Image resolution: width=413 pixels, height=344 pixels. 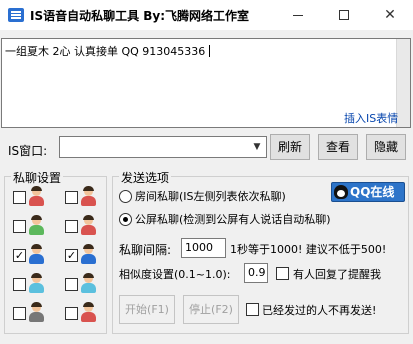 I want to click on close-button: ✕, so click(x=390, y=15).